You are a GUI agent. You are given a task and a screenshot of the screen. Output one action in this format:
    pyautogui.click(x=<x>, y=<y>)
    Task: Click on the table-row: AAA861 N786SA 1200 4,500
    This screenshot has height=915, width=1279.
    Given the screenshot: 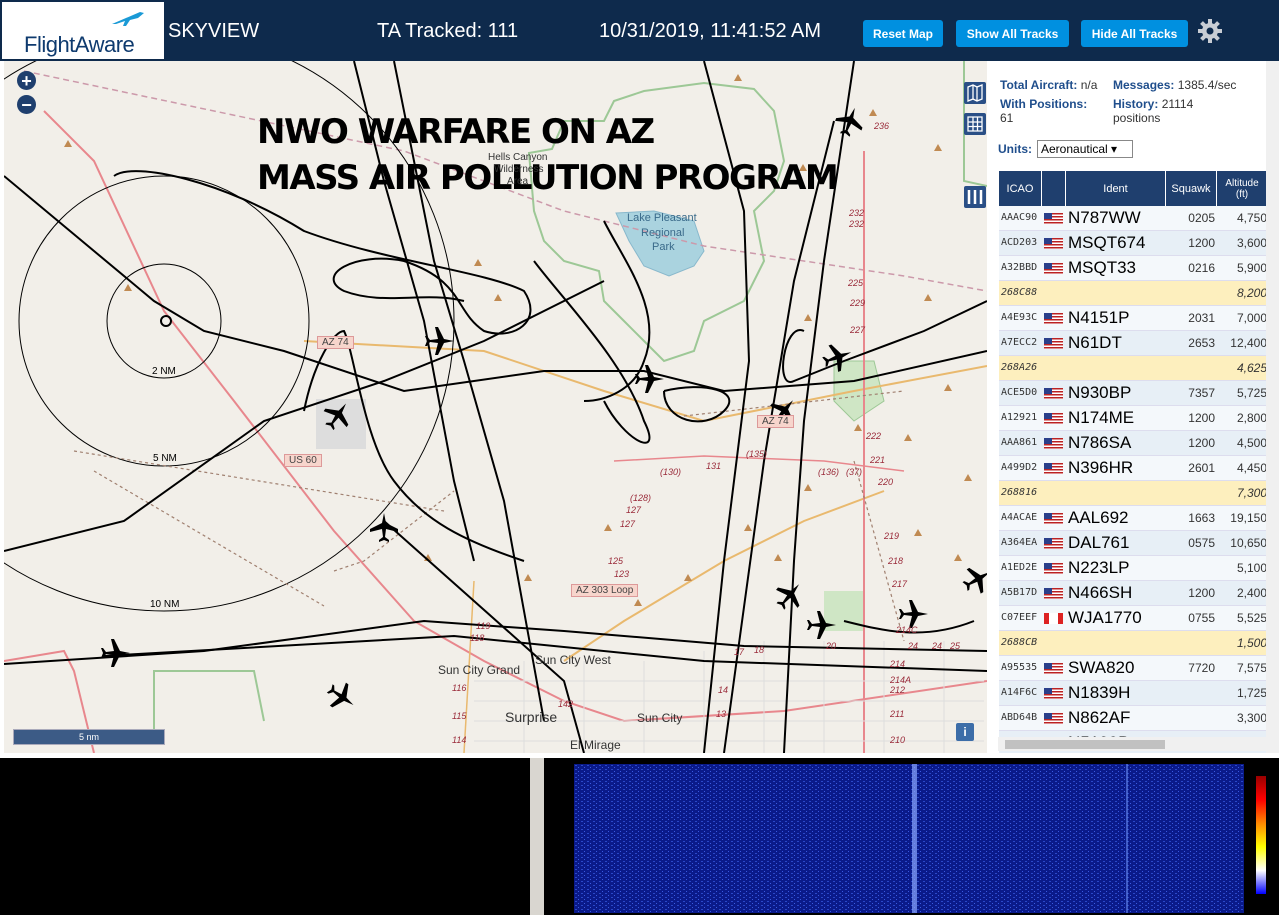 What is the action you would take?
    pyautogui.click(x=1133, y=443)
    